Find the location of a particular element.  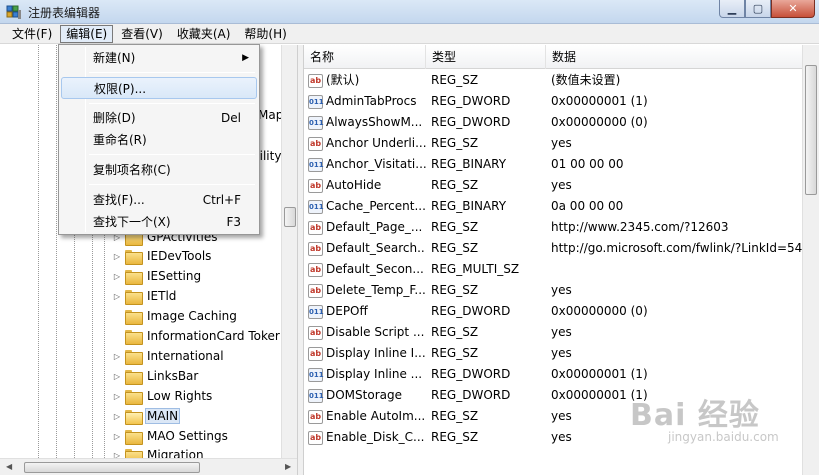

tree-node: InformationCard Toker is located at coordinates (197, 336).